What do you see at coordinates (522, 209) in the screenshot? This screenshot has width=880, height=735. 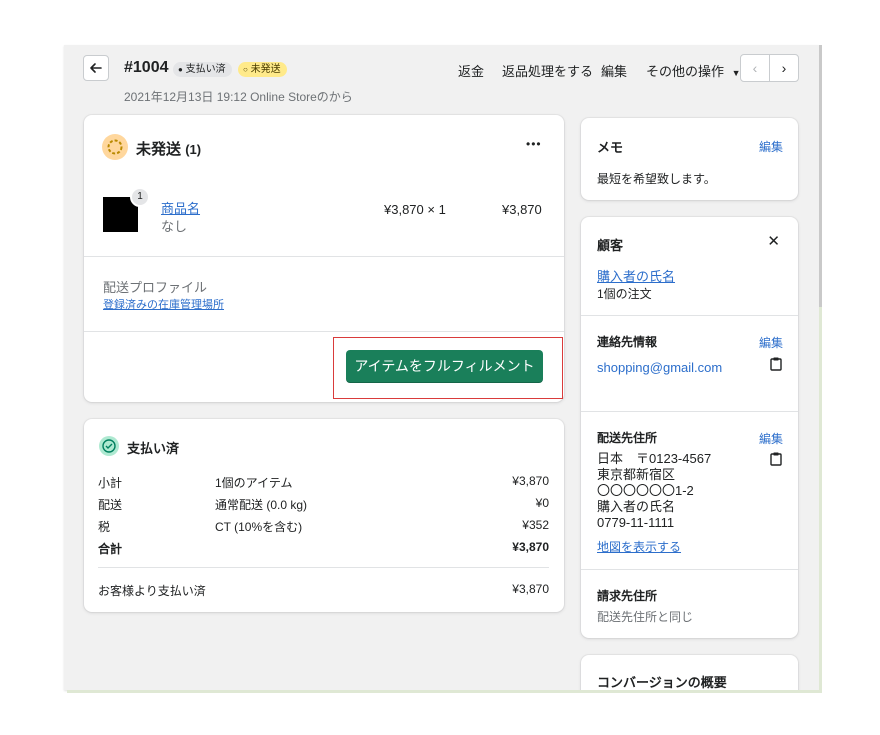 I see `line-total: ¥3,870` at bounding box center [522, 209].